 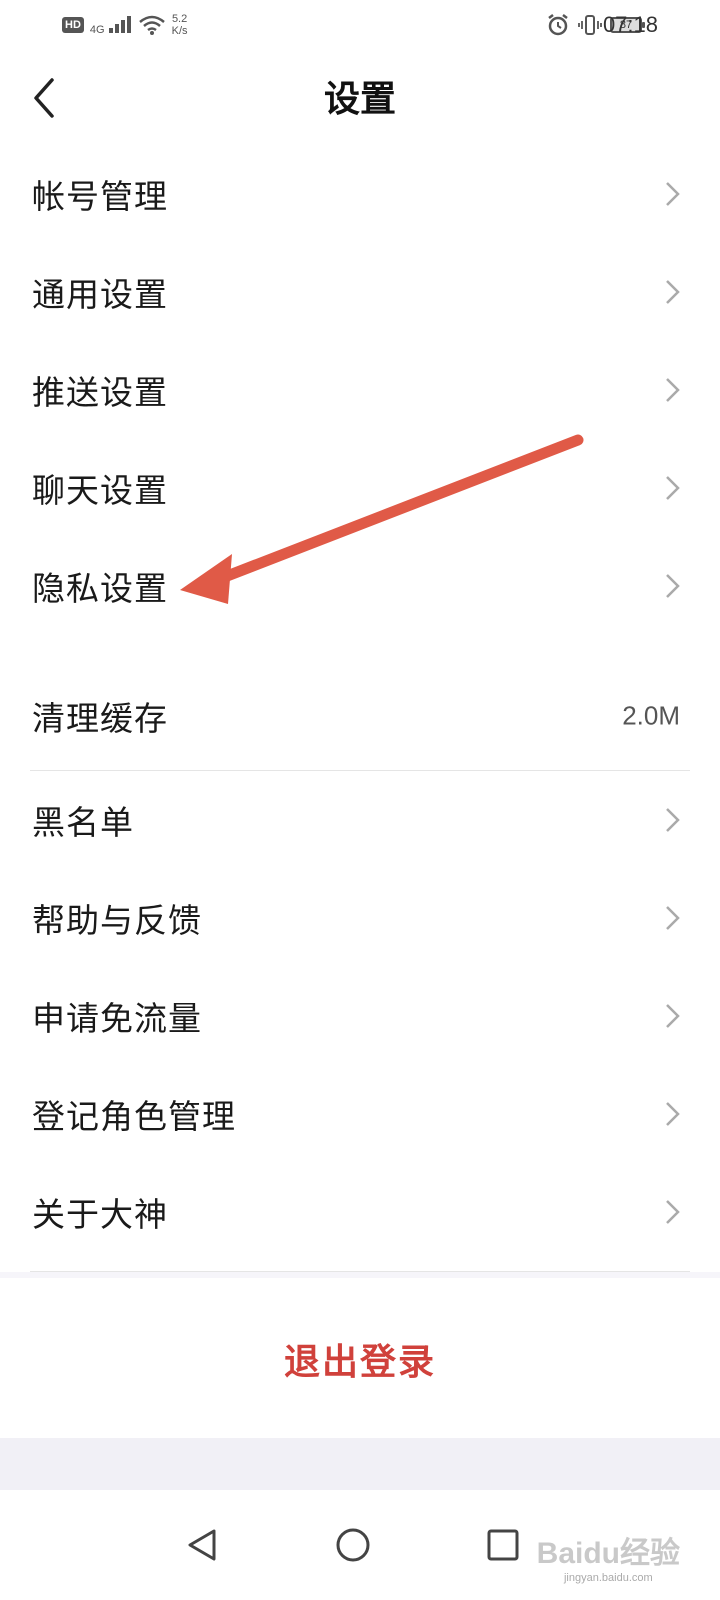 I want to click on watermark-main: Baidu经验, so click(x=608, y=1553).